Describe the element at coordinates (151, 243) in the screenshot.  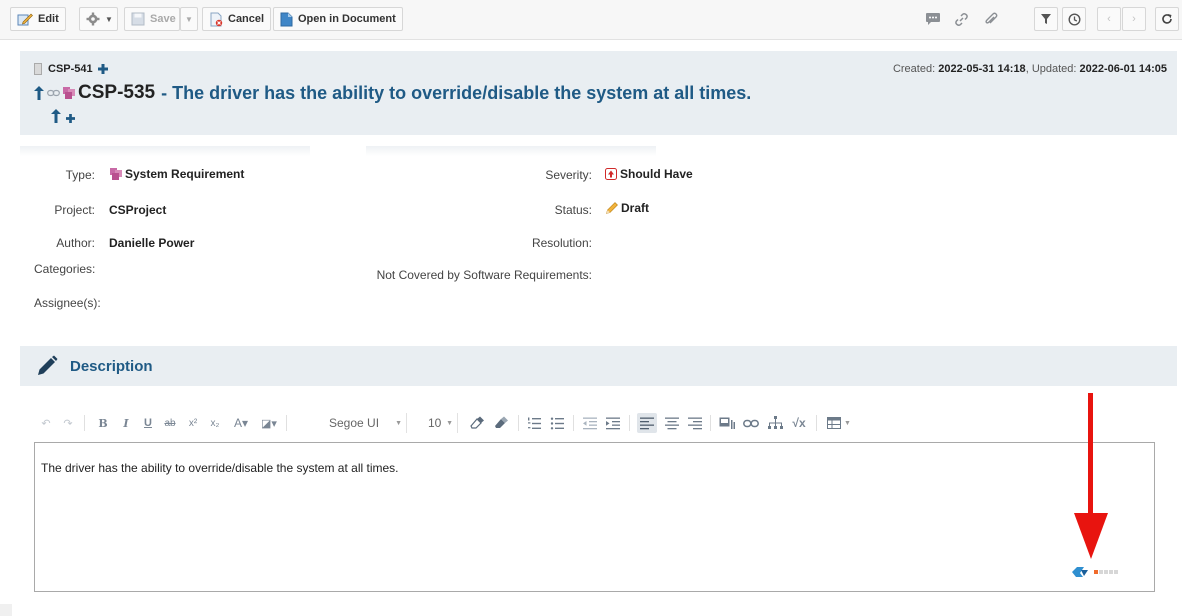
I see `author-value: Danielle Power` at that location.